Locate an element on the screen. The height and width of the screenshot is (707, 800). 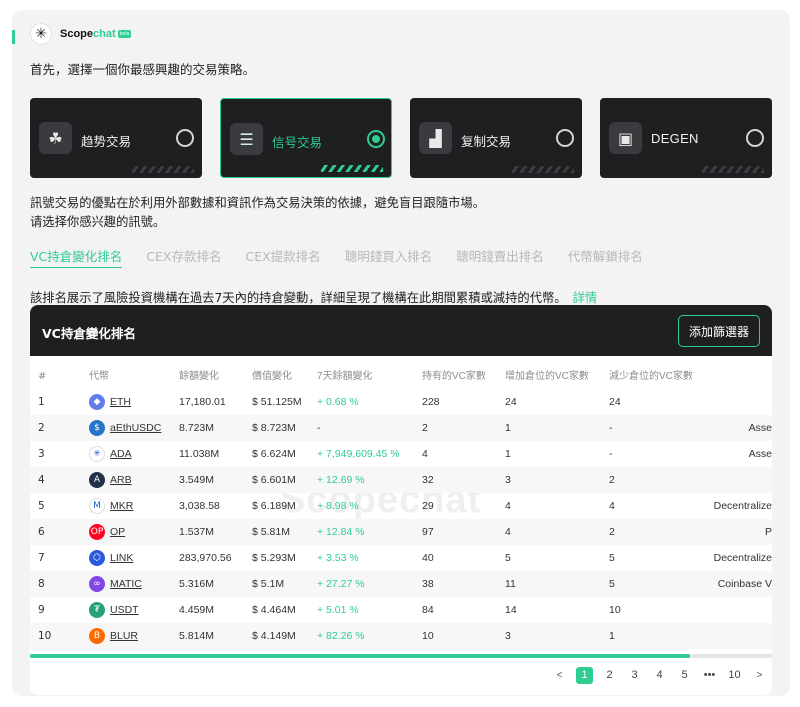
database-signal-icon: ☰ is located at coordinates (246, 139).